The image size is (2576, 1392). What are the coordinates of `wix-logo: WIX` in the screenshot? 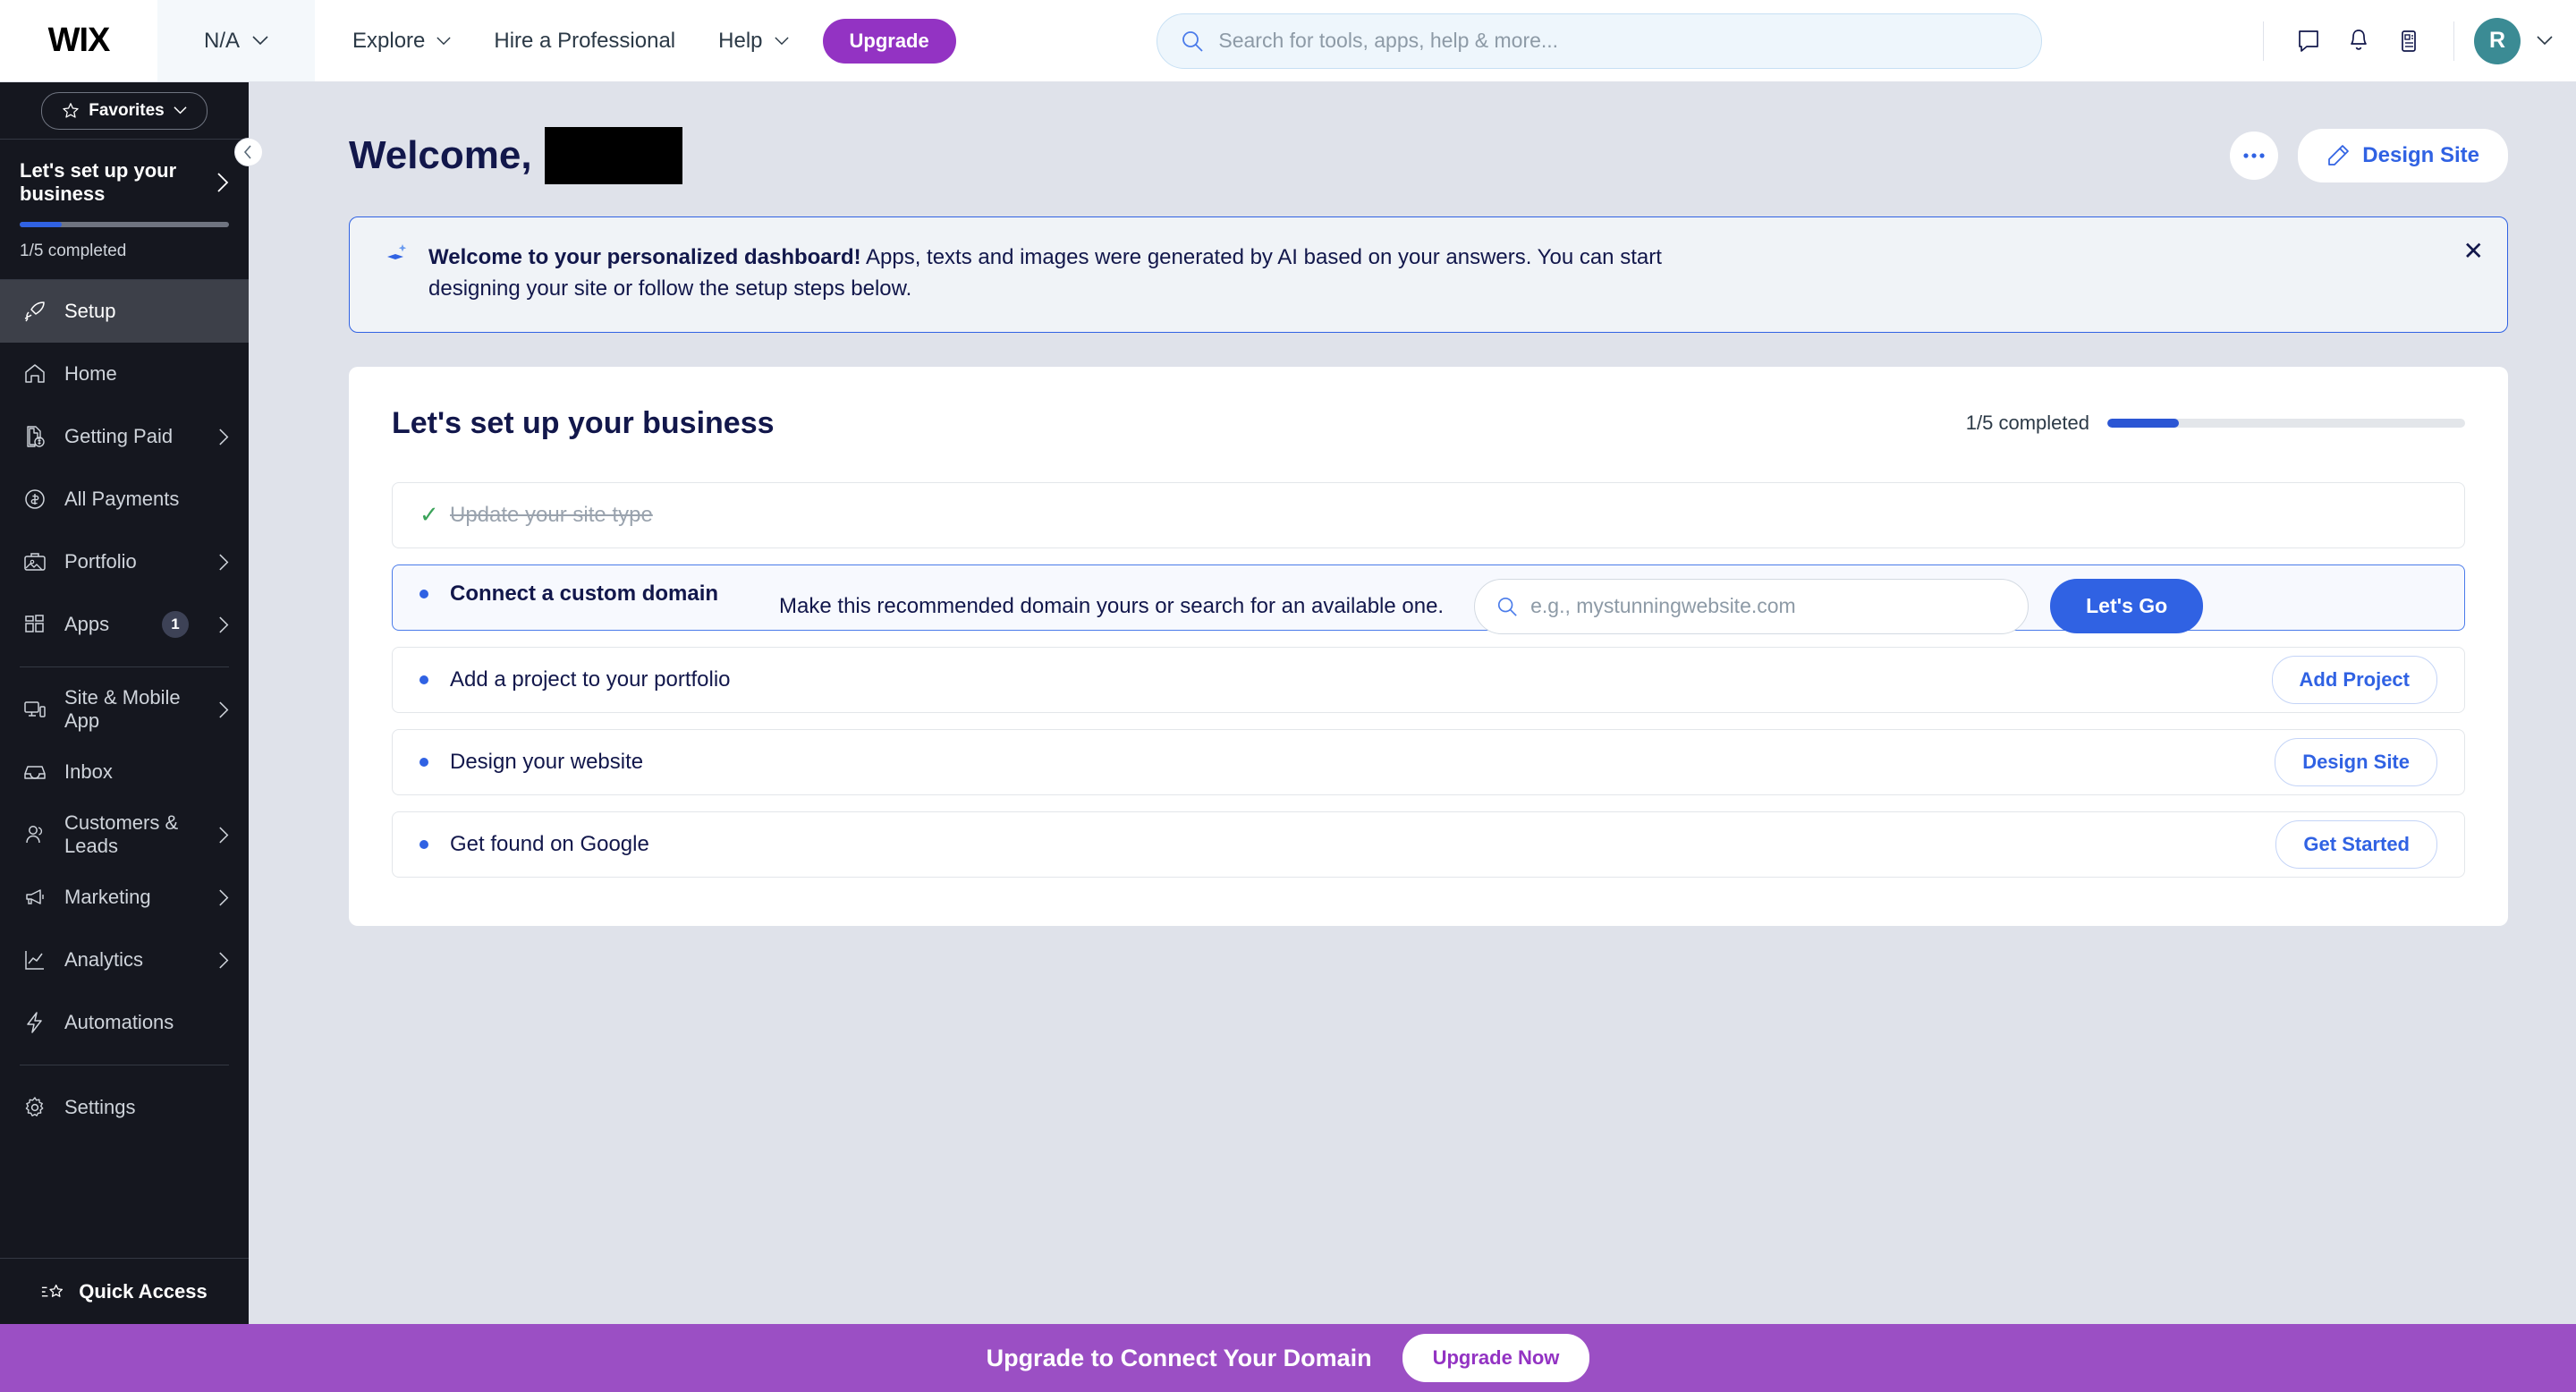 It's located at (79, 40).